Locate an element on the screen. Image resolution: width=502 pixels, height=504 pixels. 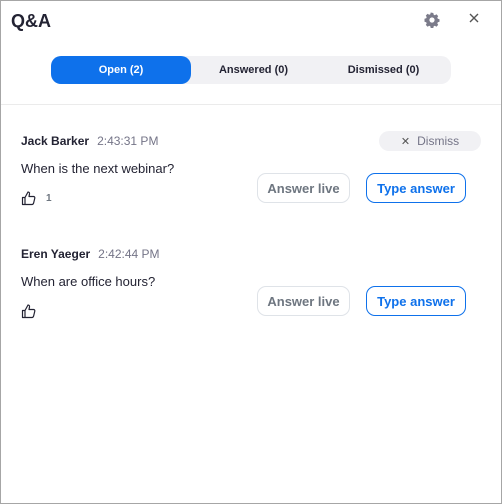
tab-dismissed: Dismissed (0) is located at coordinates (383, 70).